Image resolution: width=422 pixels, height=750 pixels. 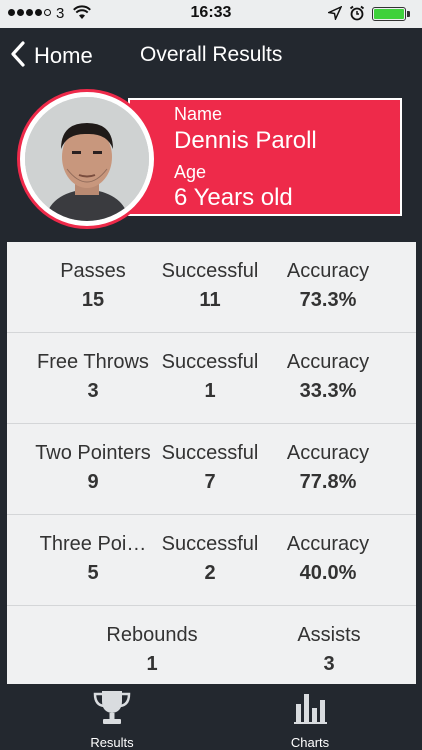 What do you see at coordinates (310, 712) in the screenshot?
I see `bar-chart-icon` at bounding box center [310, 712].